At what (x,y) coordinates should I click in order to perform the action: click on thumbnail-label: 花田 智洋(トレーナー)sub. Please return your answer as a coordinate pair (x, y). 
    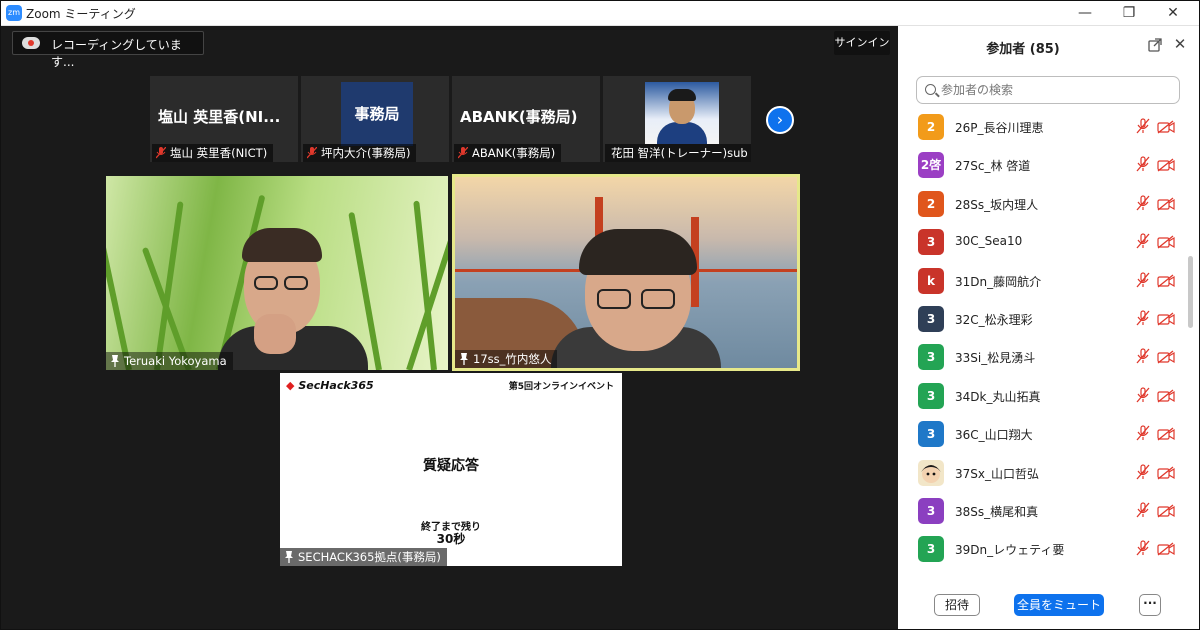
    Looking at the image, I should click on (678, 153).